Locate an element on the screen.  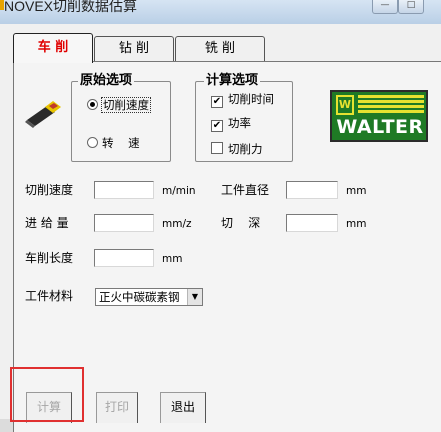
calculate-button-label: 计算 is located at coordinates (48, 407).